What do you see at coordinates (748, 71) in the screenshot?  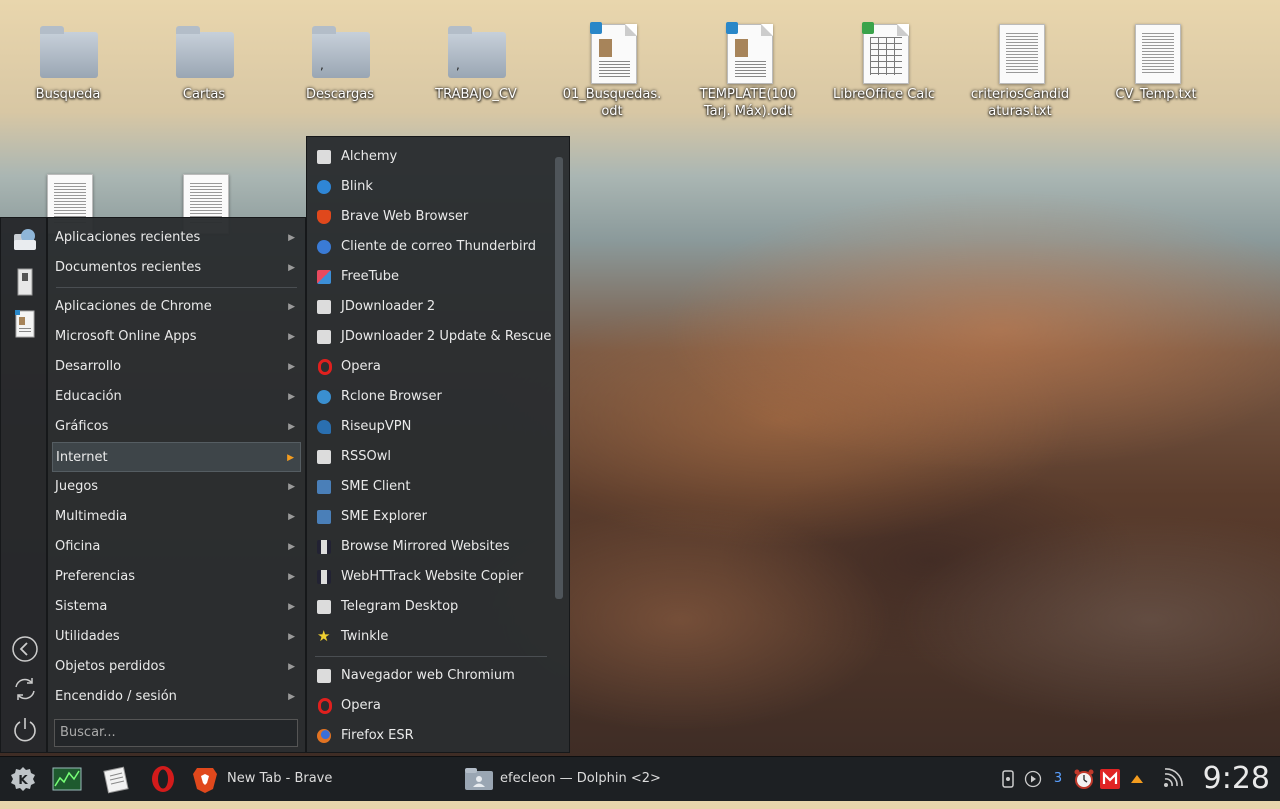 I see `desktop-icon-template-odt: TEMPLATE(100 Tarj. Máx).odt` at bounding box center [748, 71].